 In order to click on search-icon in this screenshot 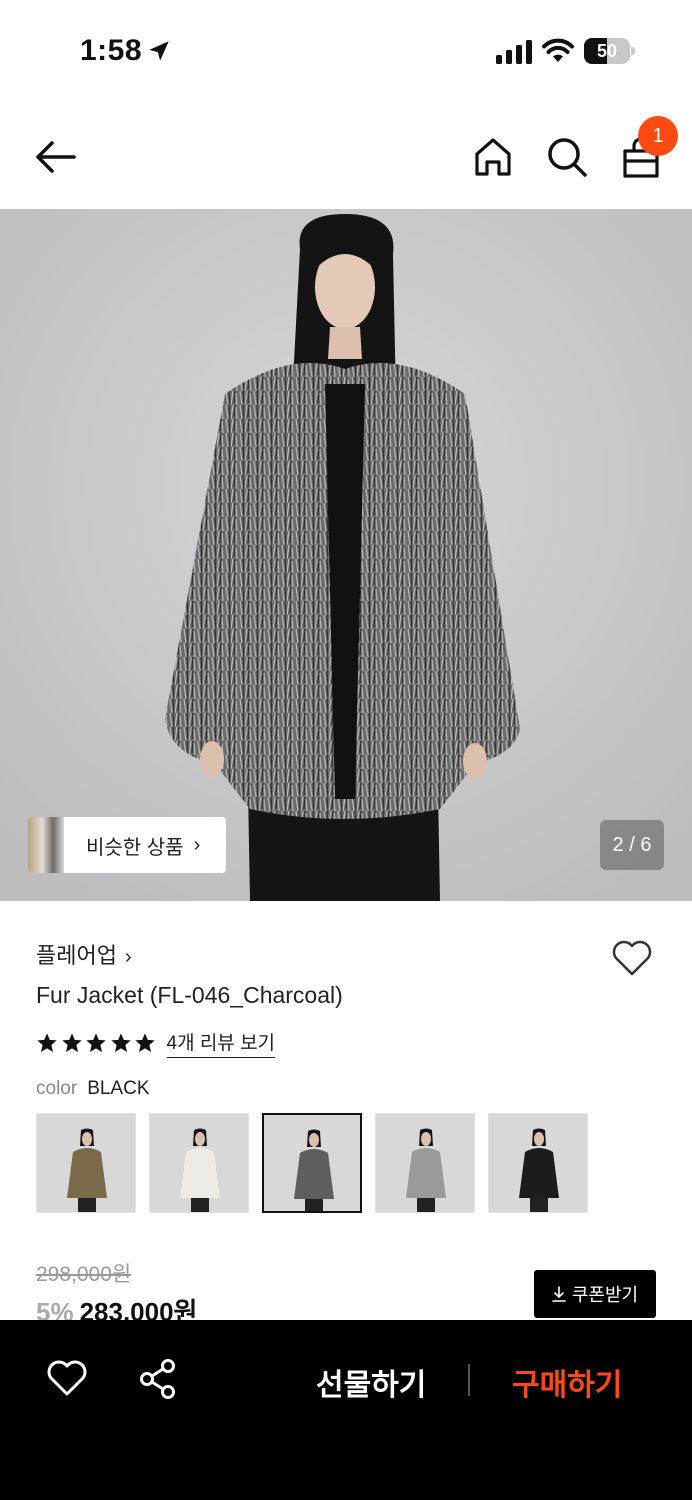, I will do `click(567, 157)`.